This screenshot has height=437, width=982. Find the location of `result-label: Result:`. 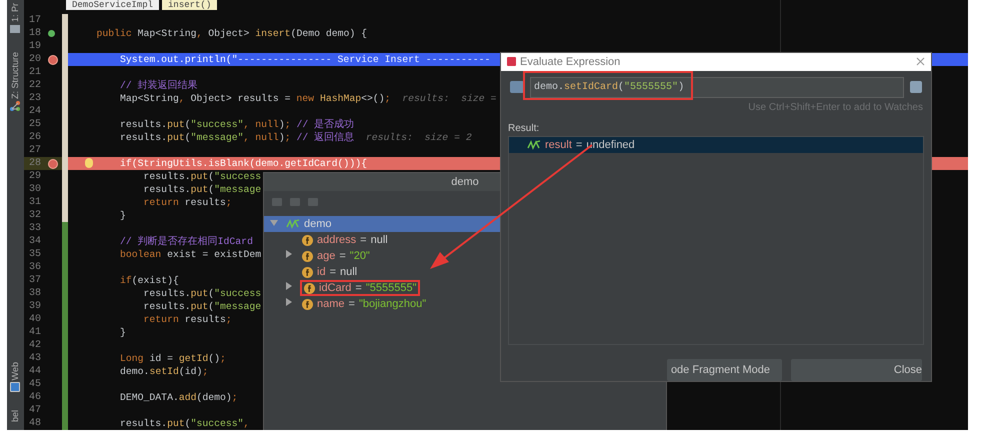

result-label: Result: is located at coordinates (523, 129).